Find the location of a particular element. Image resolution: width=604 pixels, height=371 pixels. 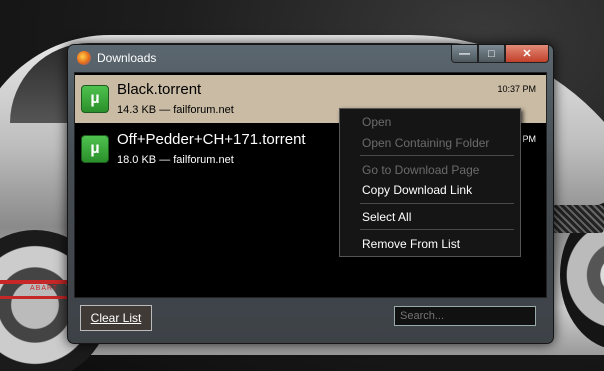

minimize-button: — is located at coordinates (464, 54).